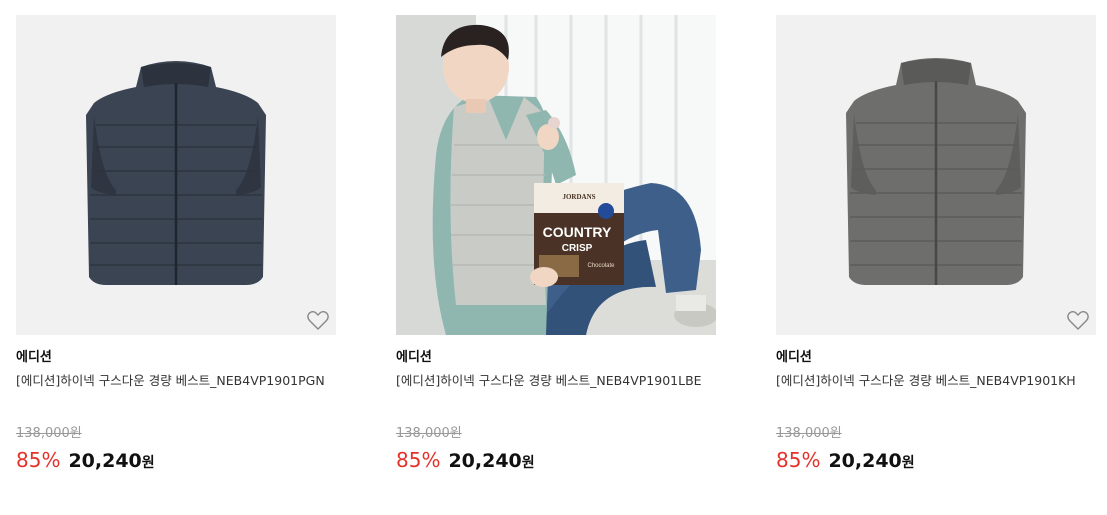  Describe the element at coordinates (577, 232) in the screenshot. I see `cereal-line1-text: COUNTRY` at that location.